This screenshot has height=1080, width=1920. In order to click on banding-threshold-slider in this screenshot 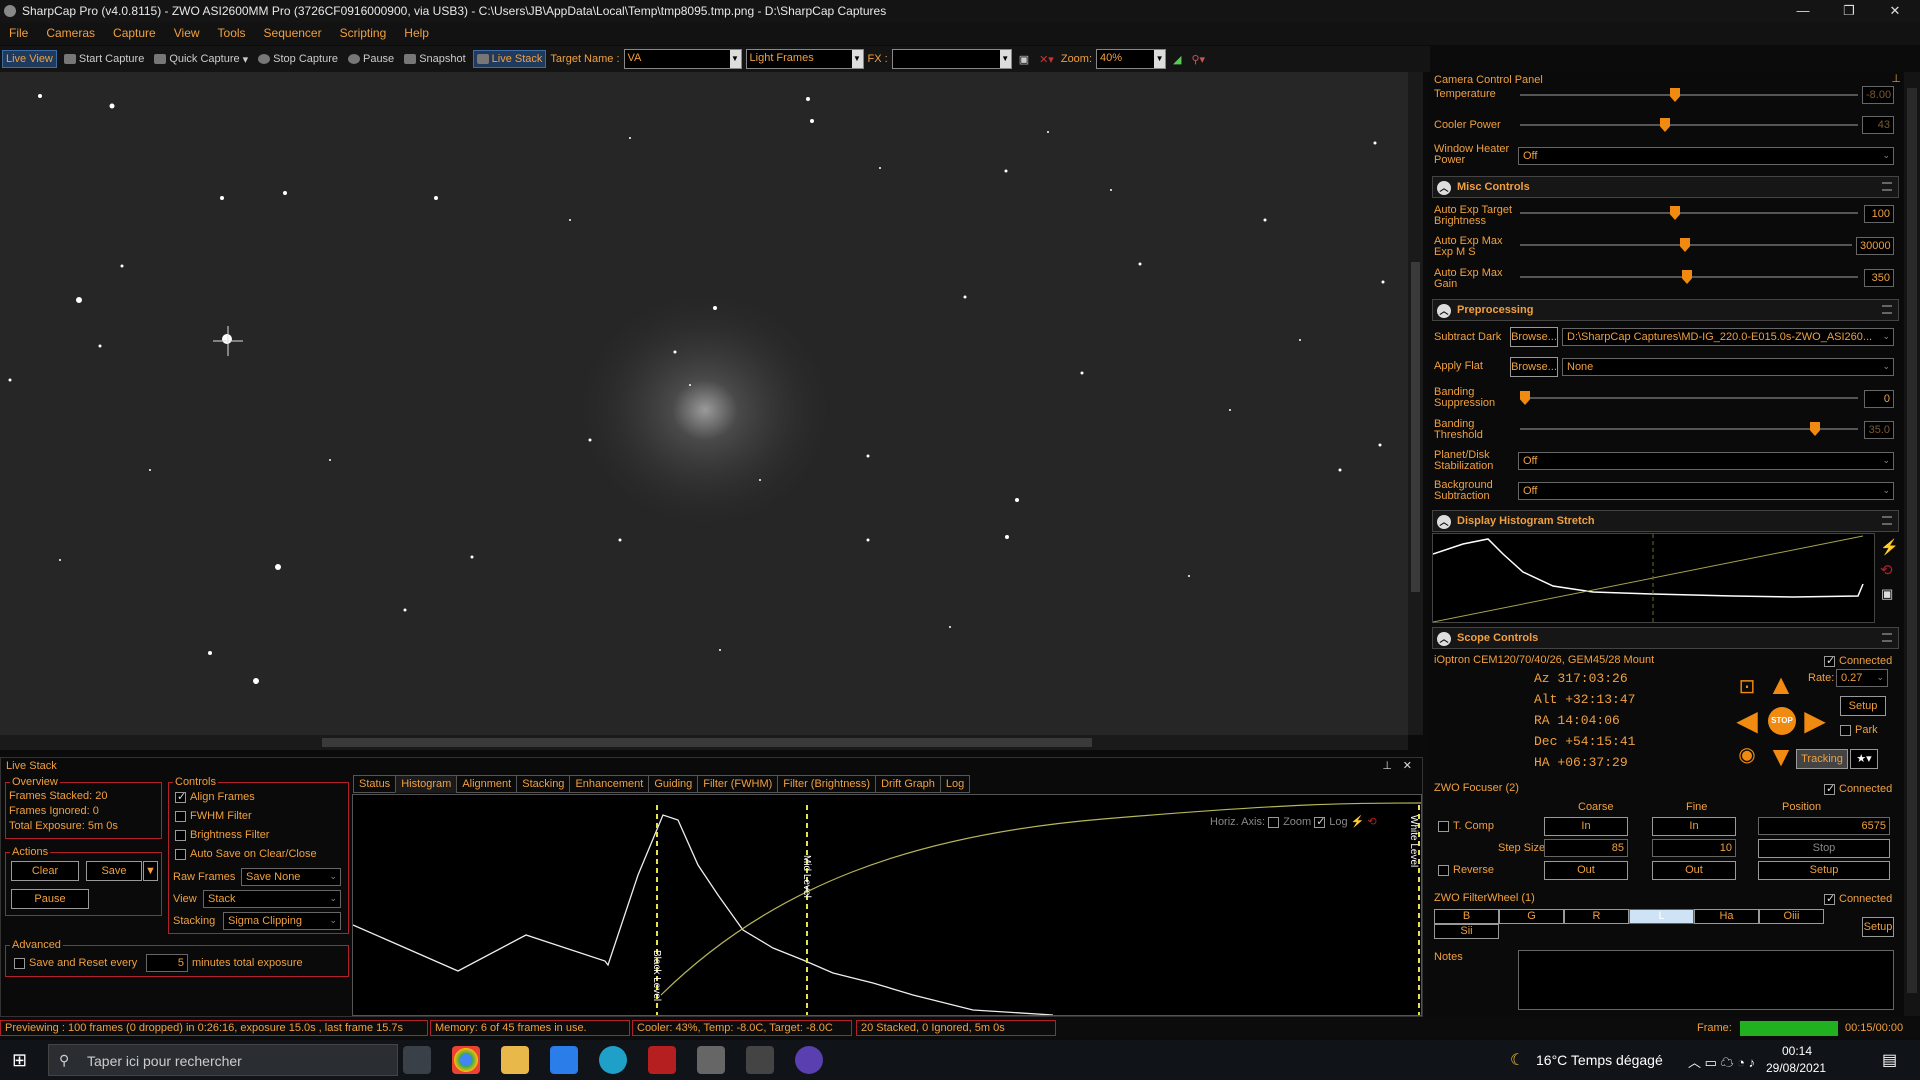, I will do `click(1689, 429)`.